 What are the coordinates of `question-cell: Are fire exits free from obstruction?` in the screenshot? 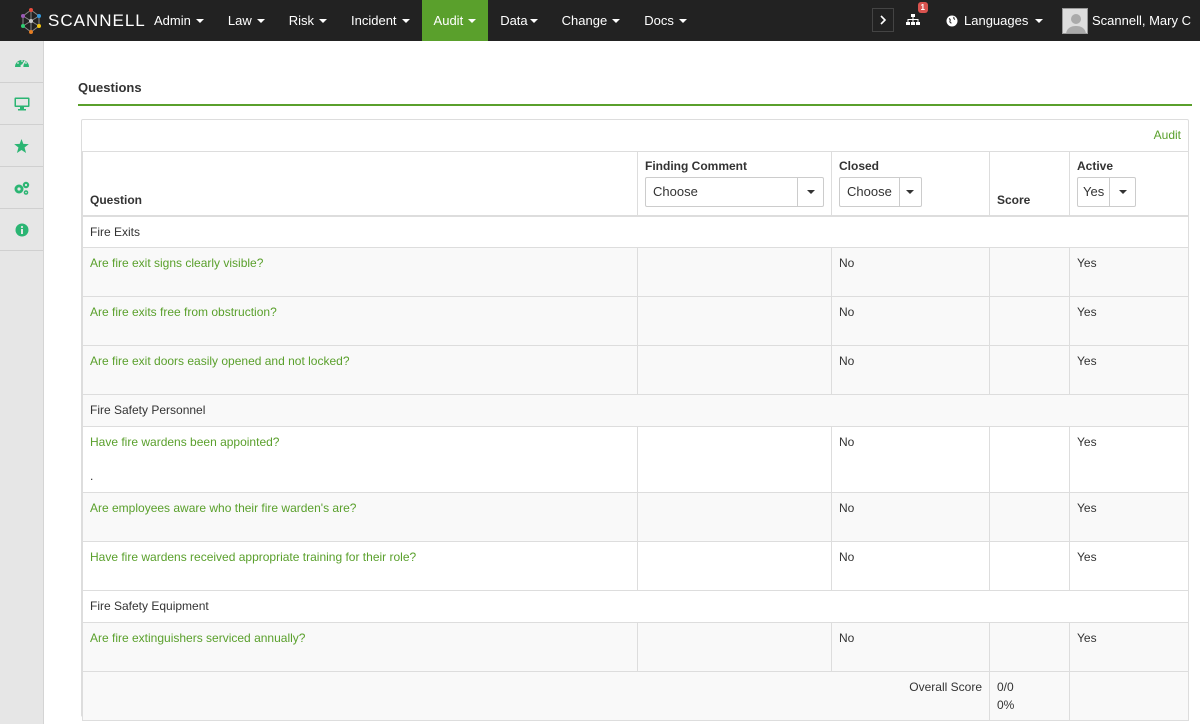 It's located at (360, 321).